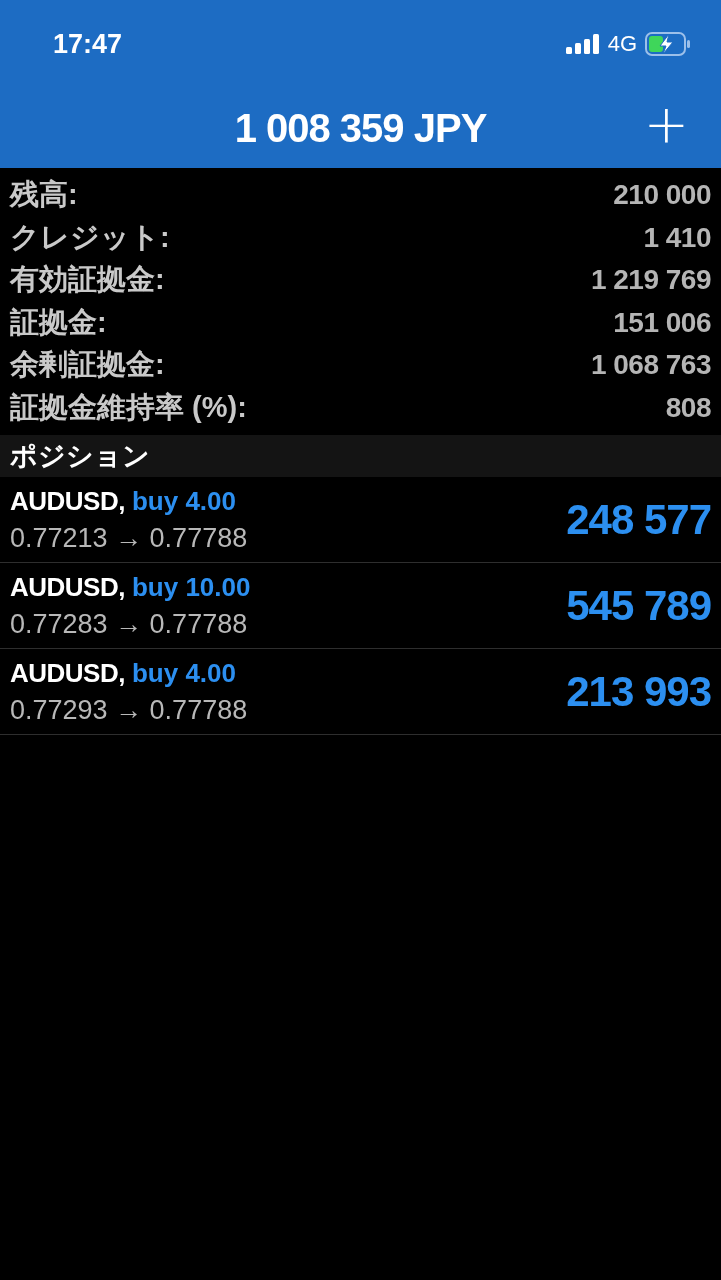 Image resolution: width=721 pixels, height=1280 pixels. What do you see at coordinates (129, 624) in the screenshot?
I see `position-prices: 0.77283 → 0.77788` at bounding box center [129, 624].